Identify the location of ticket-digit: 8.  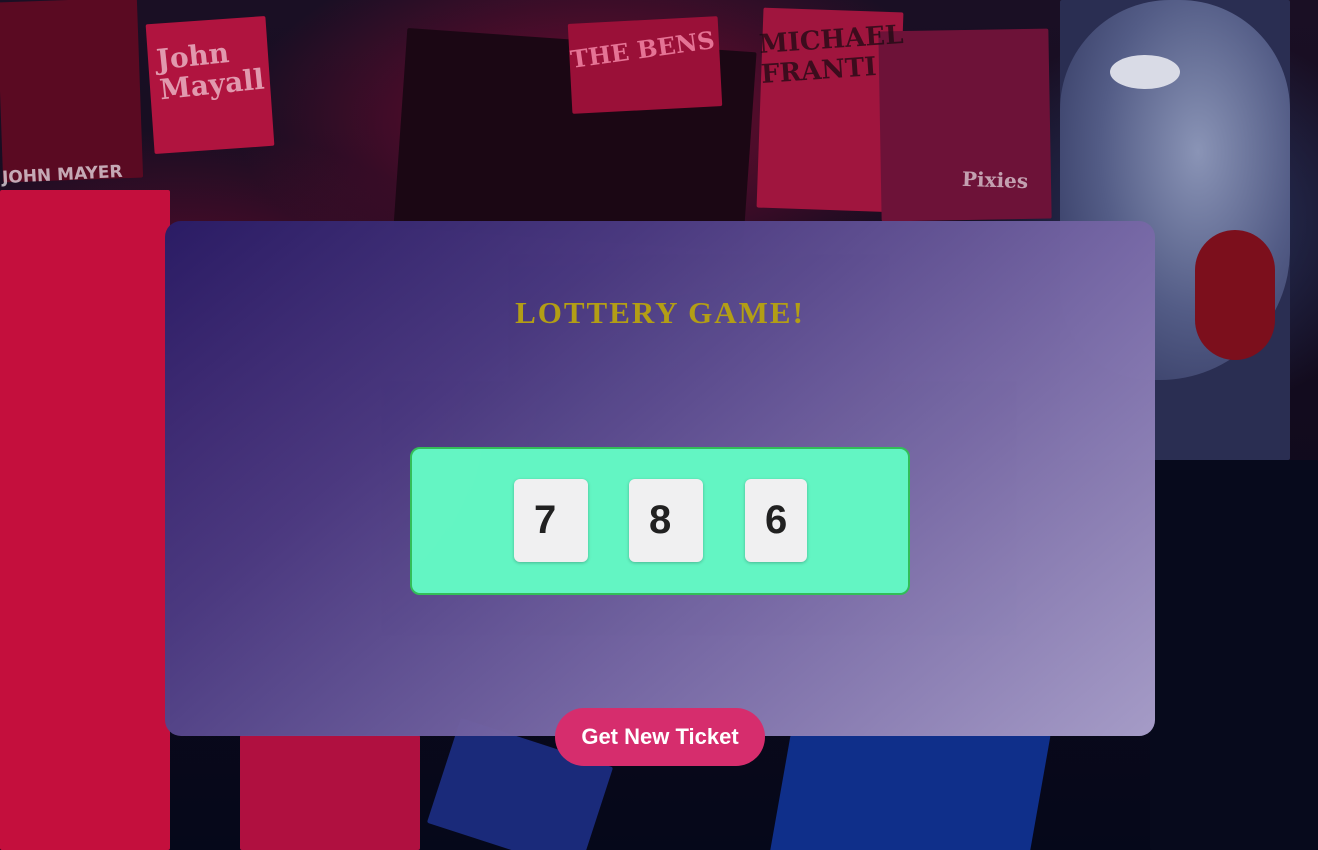
(666, 520).